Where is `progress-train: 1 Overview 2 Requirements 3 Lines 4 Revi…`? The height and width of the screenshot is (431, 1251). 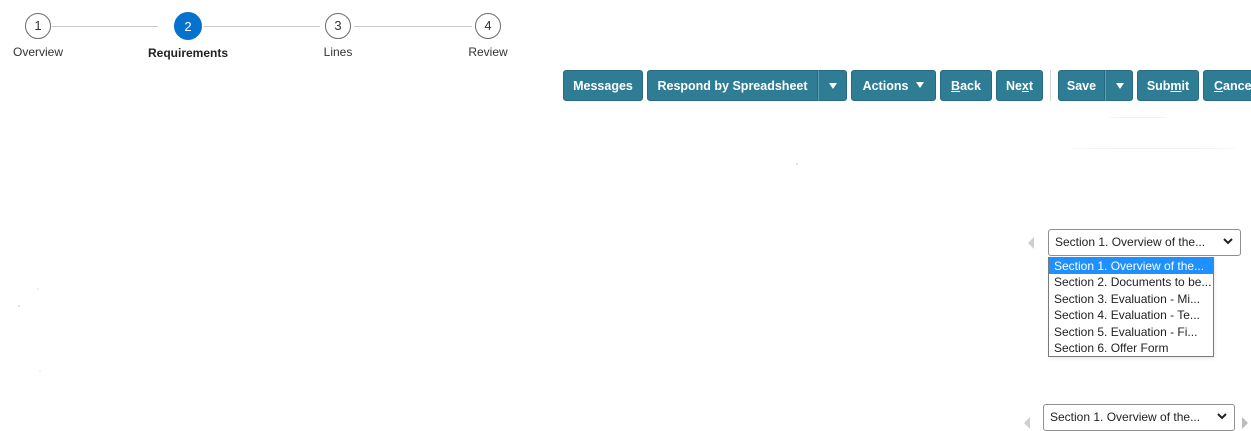
progress-train: 1 Overview 2 Requirements 3 Lines 4 Revi… is located at coordinates (265, 40).